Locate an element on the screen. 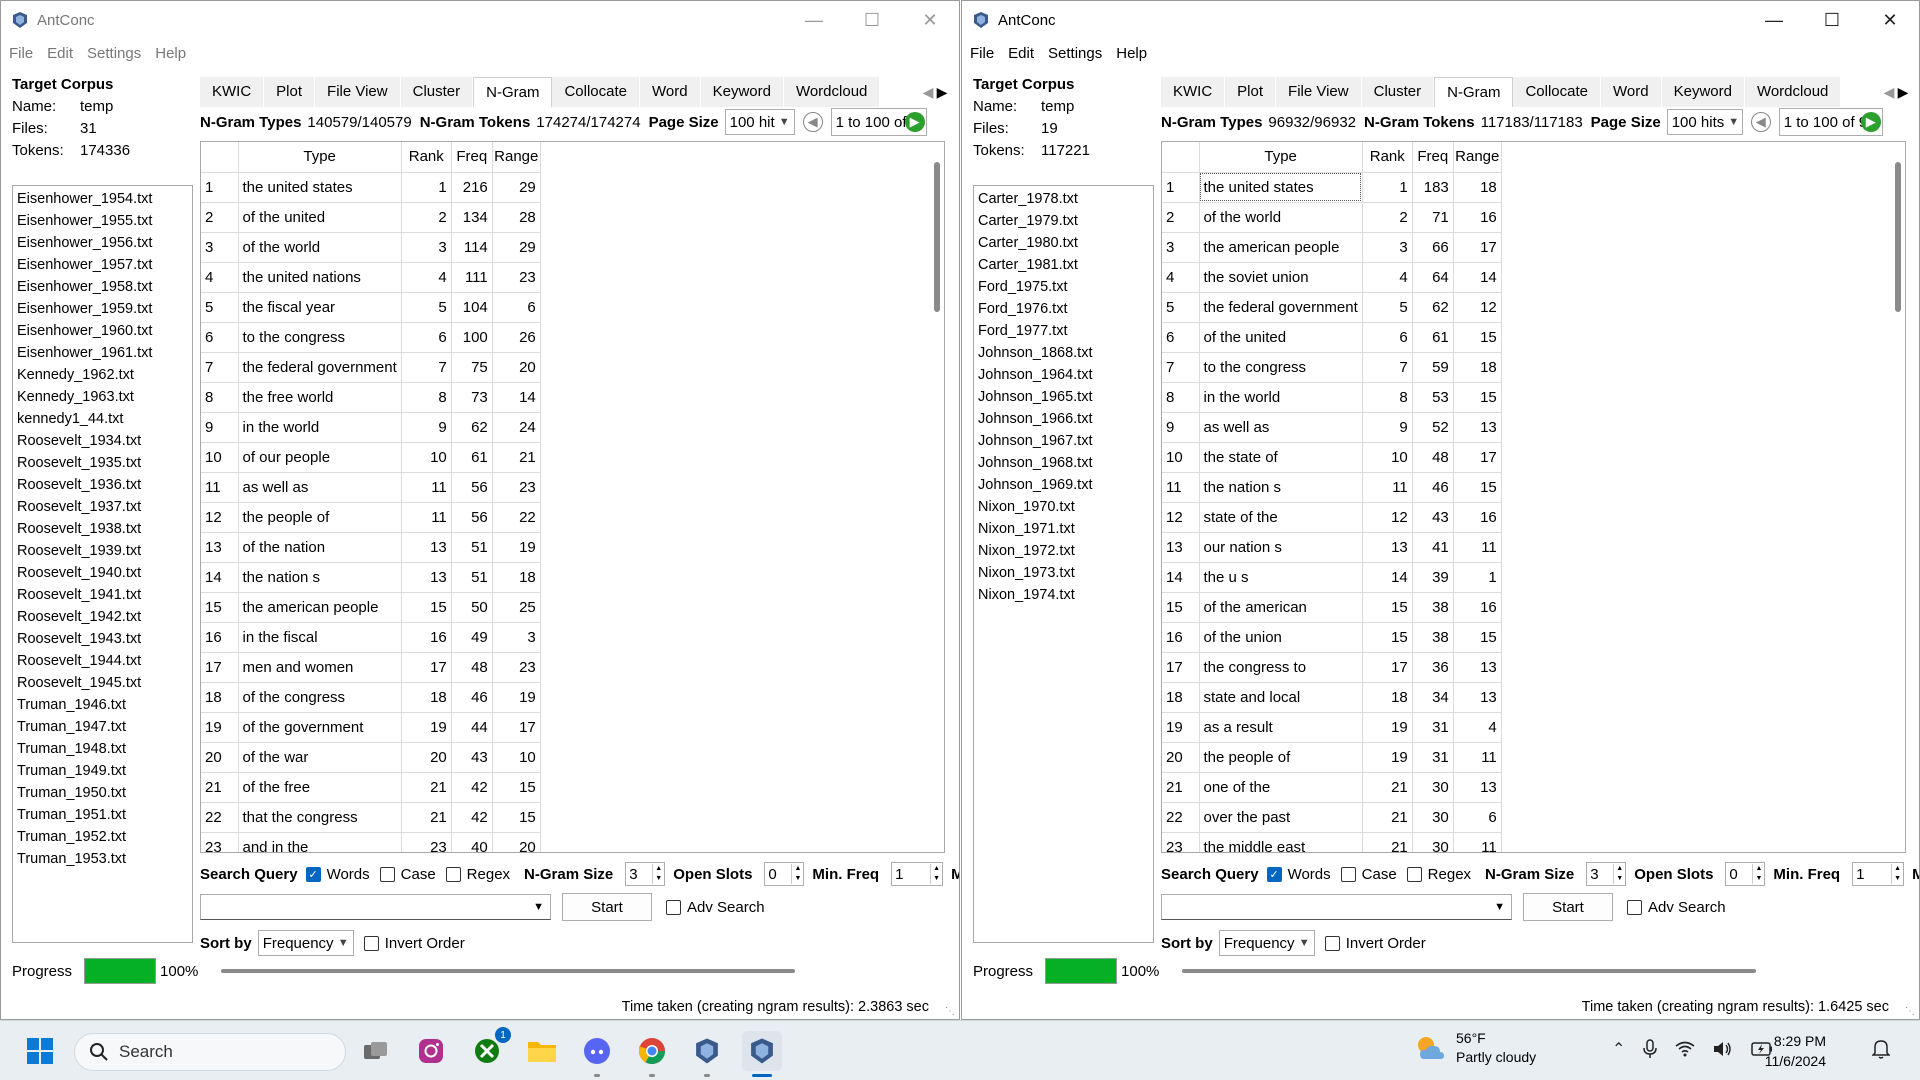 Image resolution: width=1920 pixels, height=1080 pixels. table-row: 3 the american people 3 66 17 is located at coordinates (1332, 247).